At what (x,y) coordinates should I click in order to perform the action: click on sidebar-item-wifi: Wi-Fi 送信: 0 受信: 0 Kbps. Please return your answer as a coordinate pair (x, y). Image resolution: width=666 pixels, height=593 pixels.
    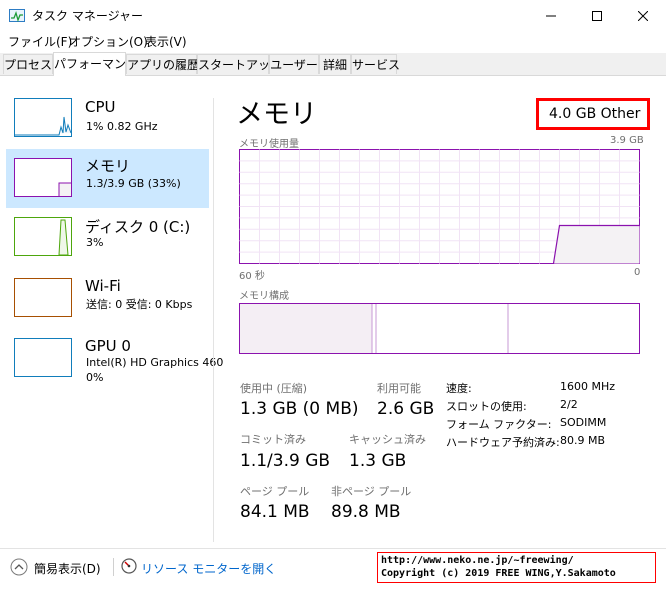
    Looking at the image, I should click on (107, 301).